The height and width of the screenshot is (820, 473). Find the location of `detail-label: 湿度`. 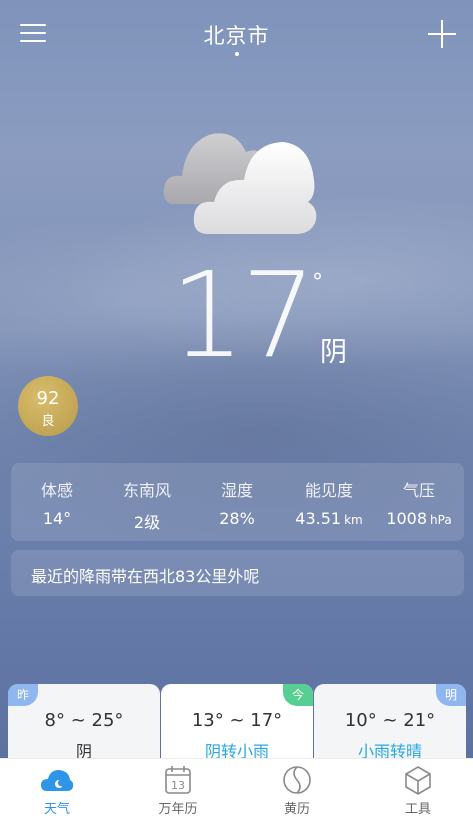

detail-label: 湿度 is located at coordinates (236, 490).